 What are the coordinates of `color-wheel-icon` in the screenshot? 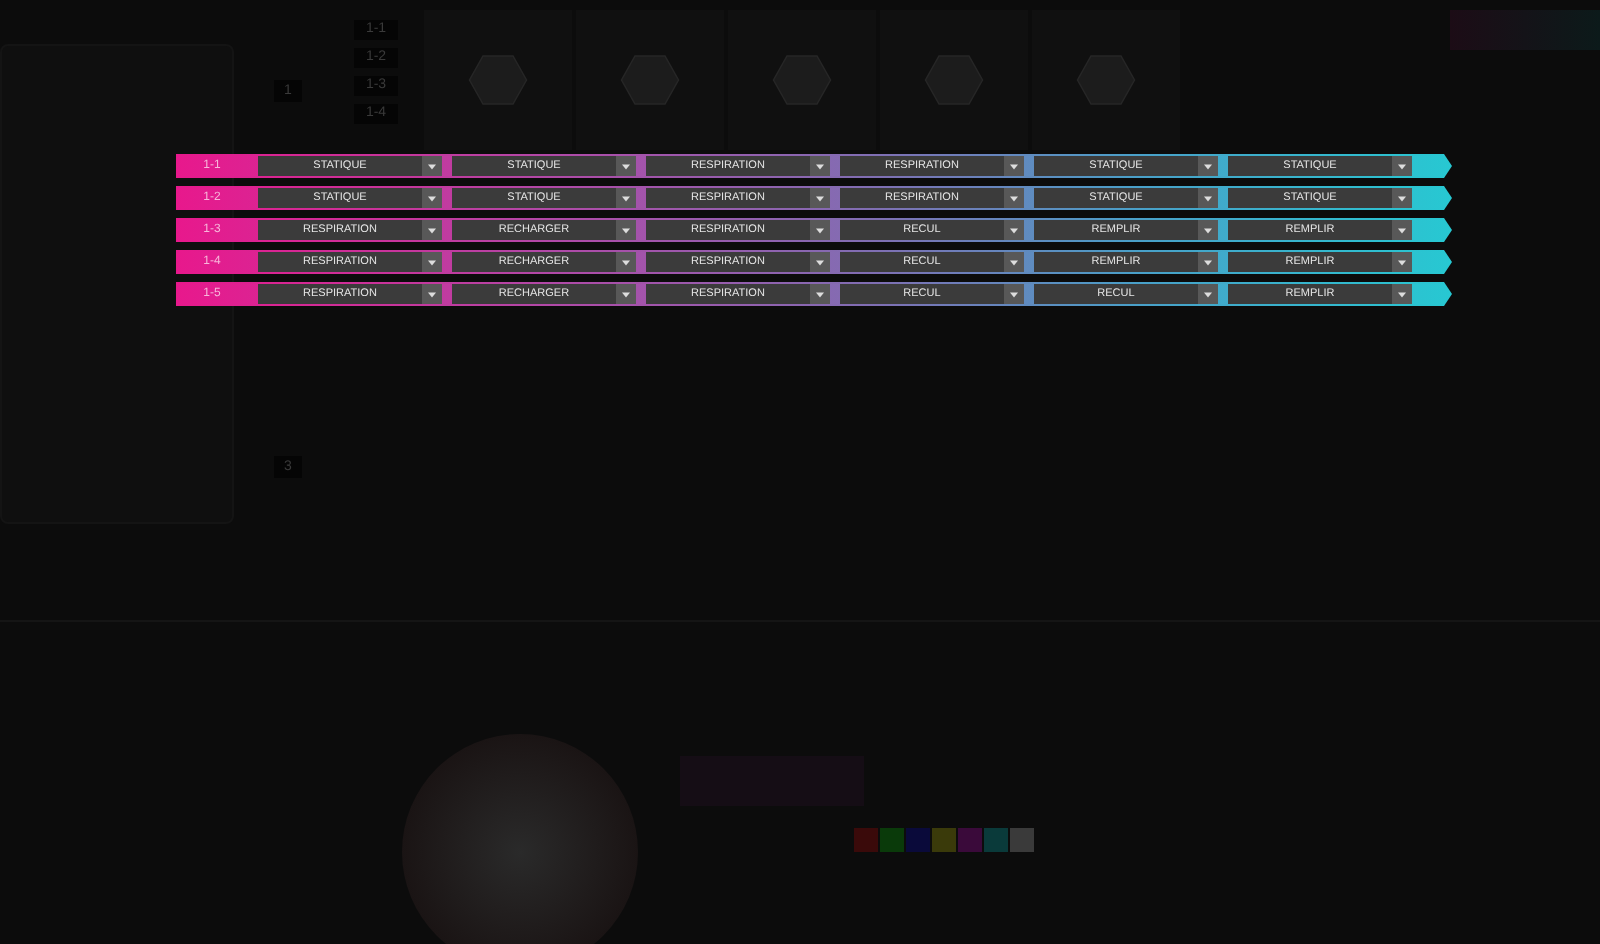 It's located at (520, 838).